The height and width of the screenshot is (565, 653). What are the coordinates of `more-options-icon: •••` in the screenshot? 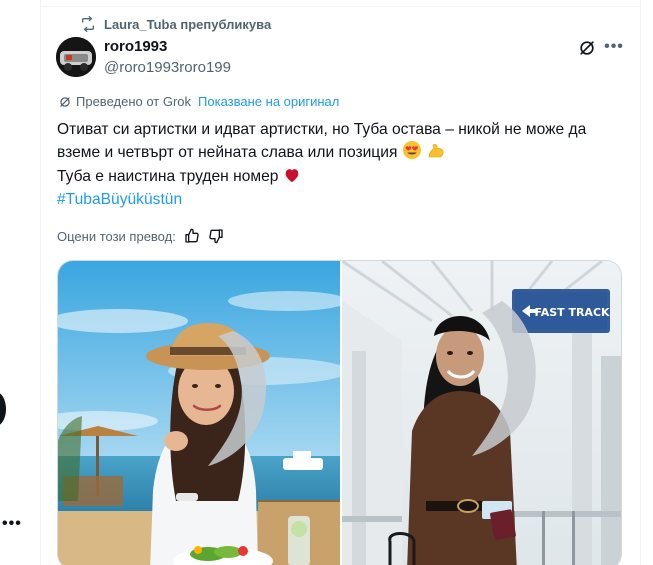 It's located at (614, 47).